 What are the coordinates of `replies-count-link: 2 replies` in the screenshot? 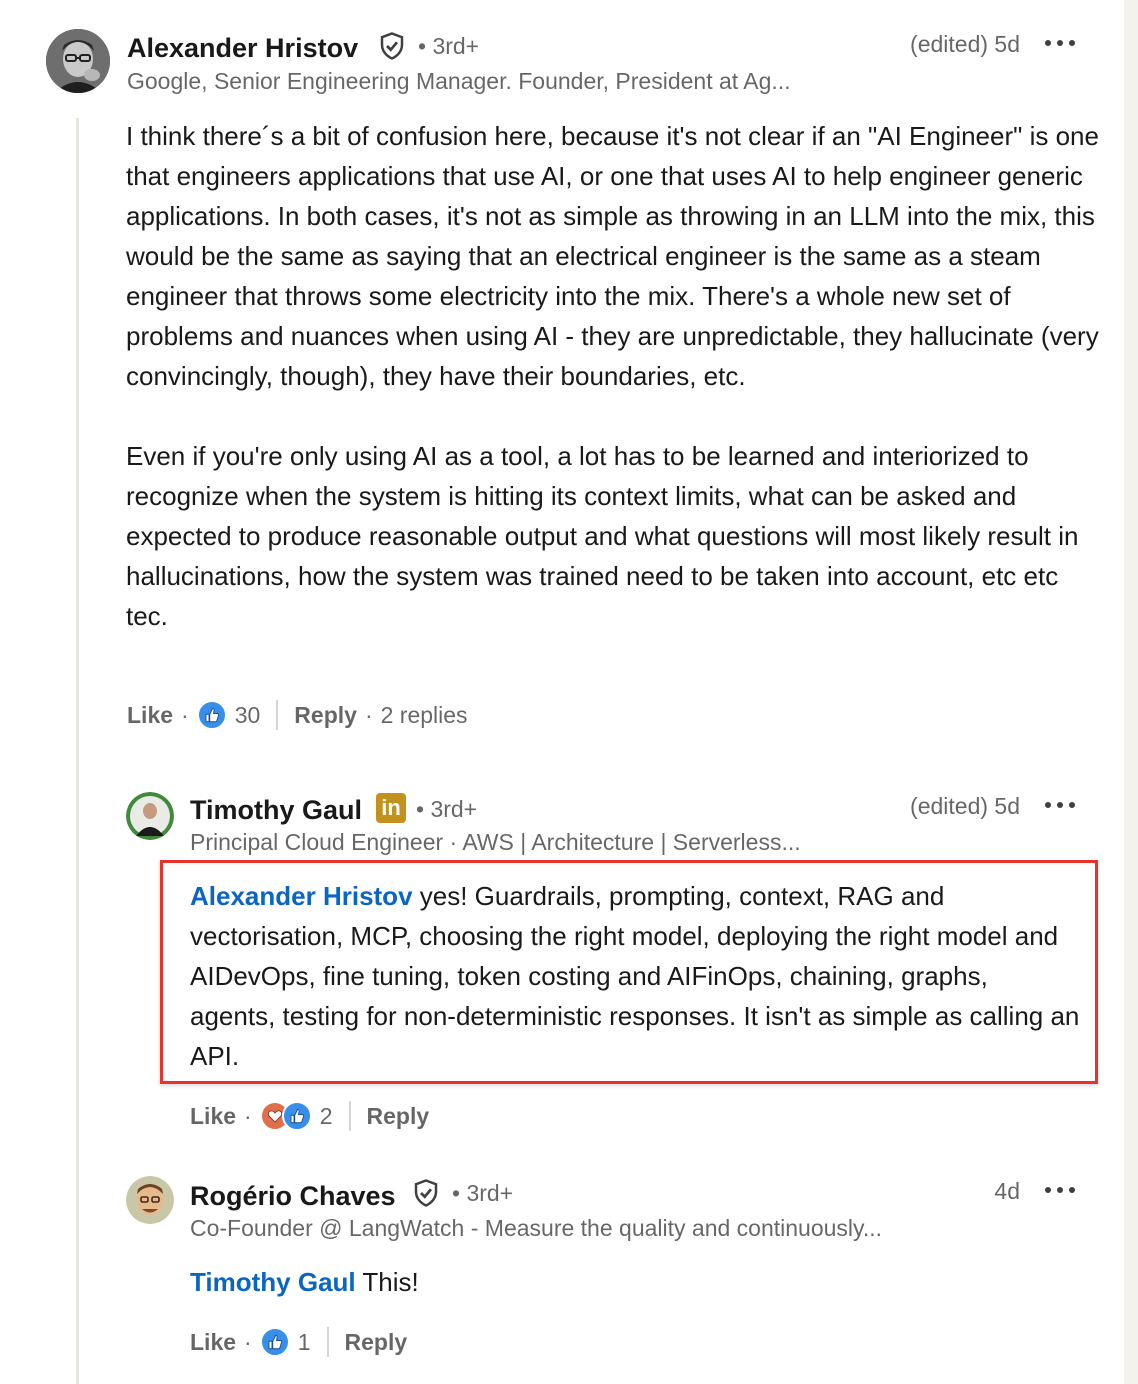 It's located at (424, 715).